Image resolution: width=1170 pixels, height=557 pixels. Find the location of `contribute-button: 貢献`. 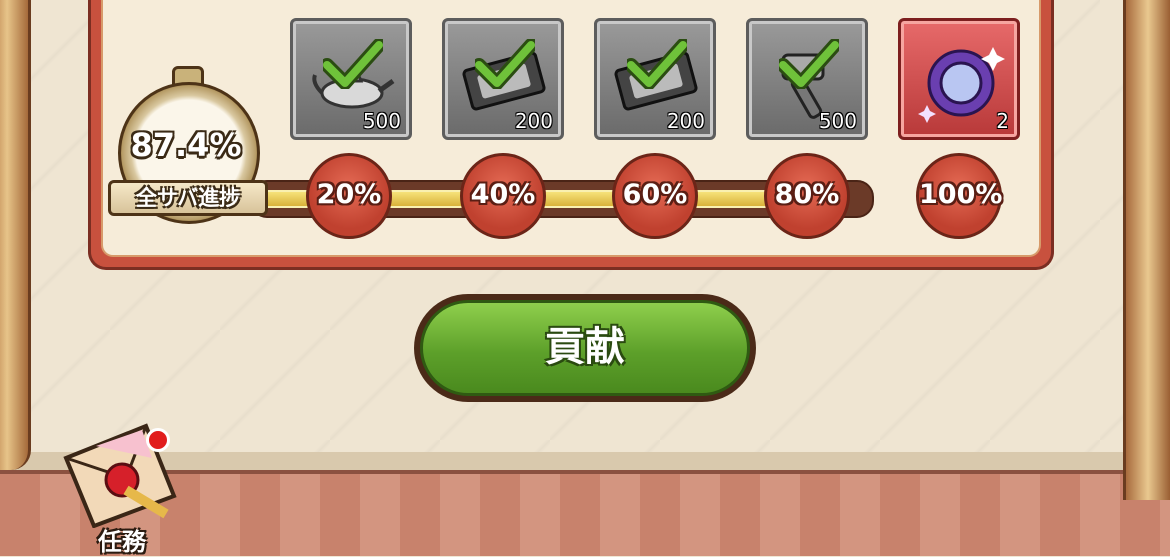

contribute-button: 貢献 is located at coordinates (585, 348).